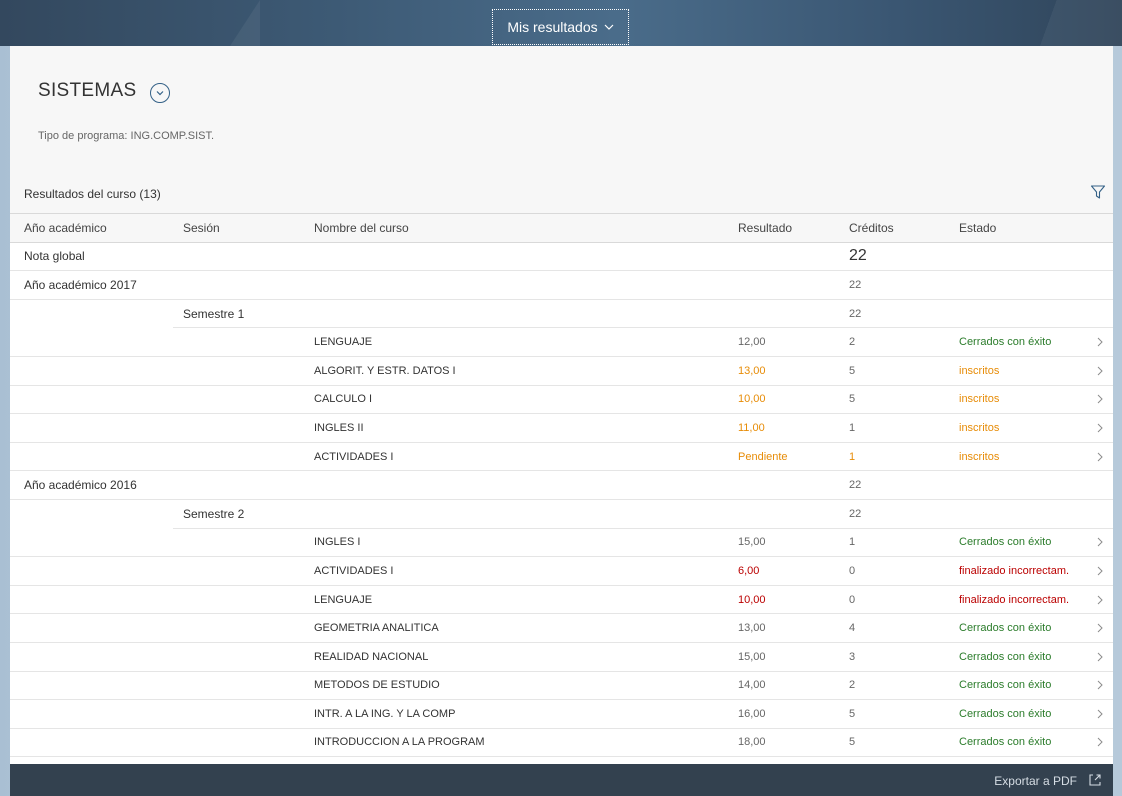 This screenshot has height=796, width=1122. Describe the element at coordinates (65, 228) in the screenshot. I see `column-header-year: Año académico` at that location.